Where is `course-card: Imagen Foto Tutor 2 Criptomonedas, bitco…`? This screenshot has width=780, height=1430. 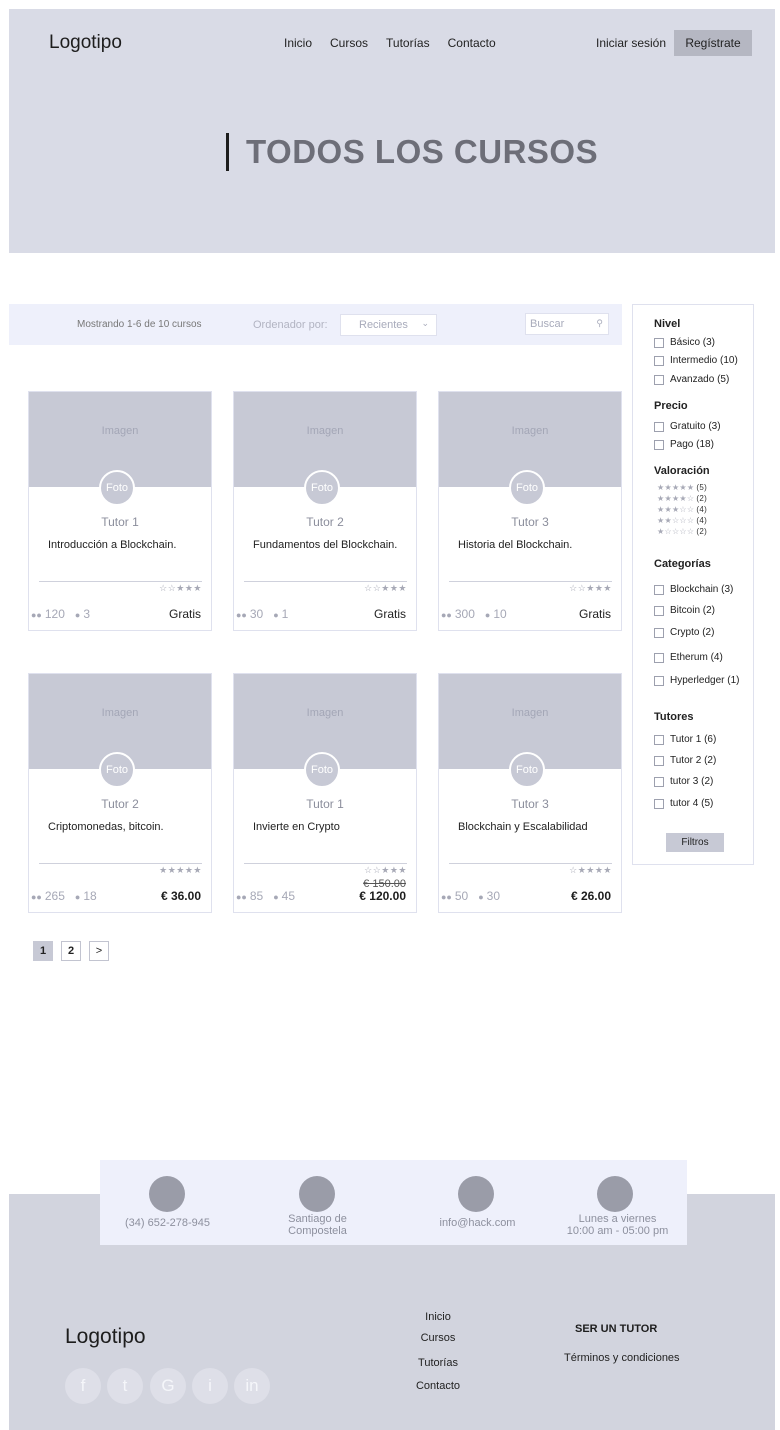
course-card: Imagen Foto Tutor 2 Criptomonedas, bitco… is located at coordinates (120, 793).